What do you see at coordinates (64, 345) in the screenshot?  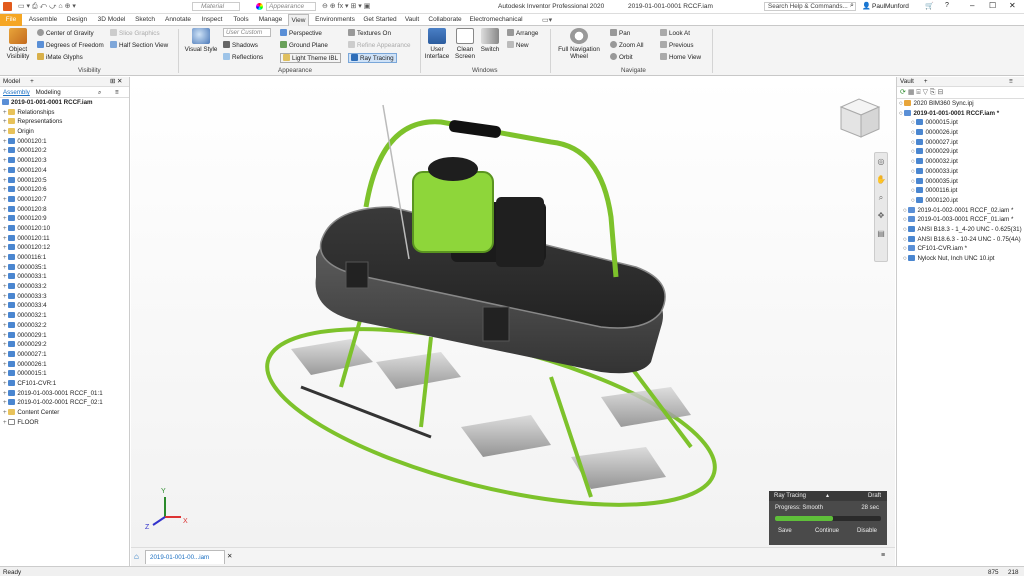 I see `model-tree-item: + 0000029:2` at bounding box center [64, 345].